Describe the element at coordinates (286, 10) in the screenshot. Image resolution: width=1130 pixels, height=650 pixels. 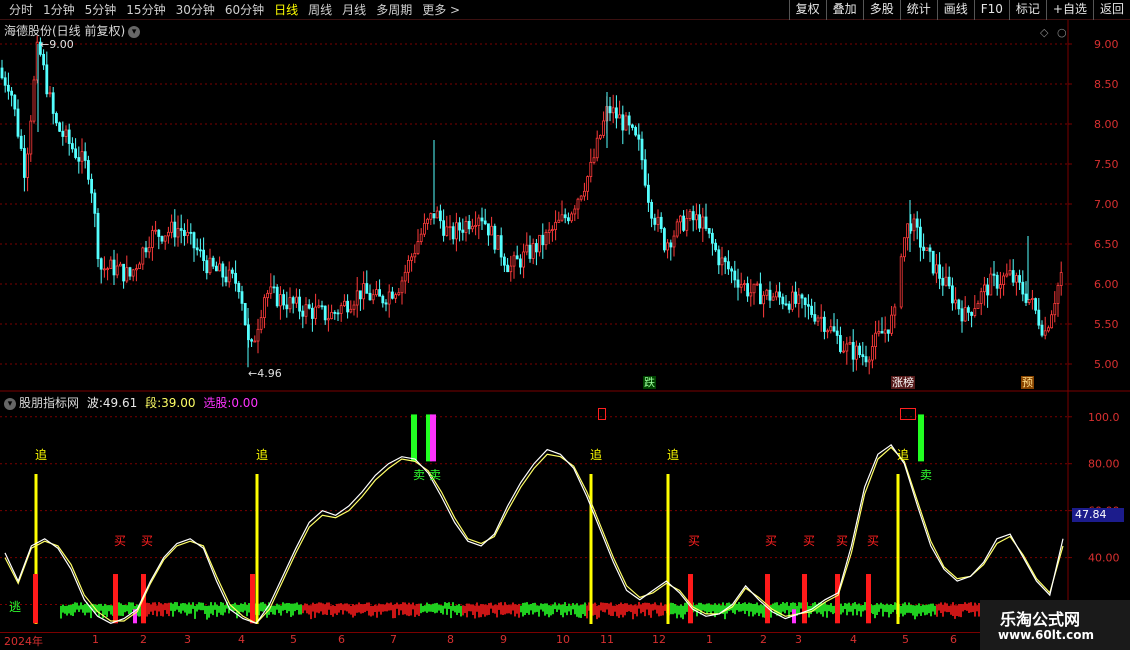
I see `period-tab: 日线` at that location.